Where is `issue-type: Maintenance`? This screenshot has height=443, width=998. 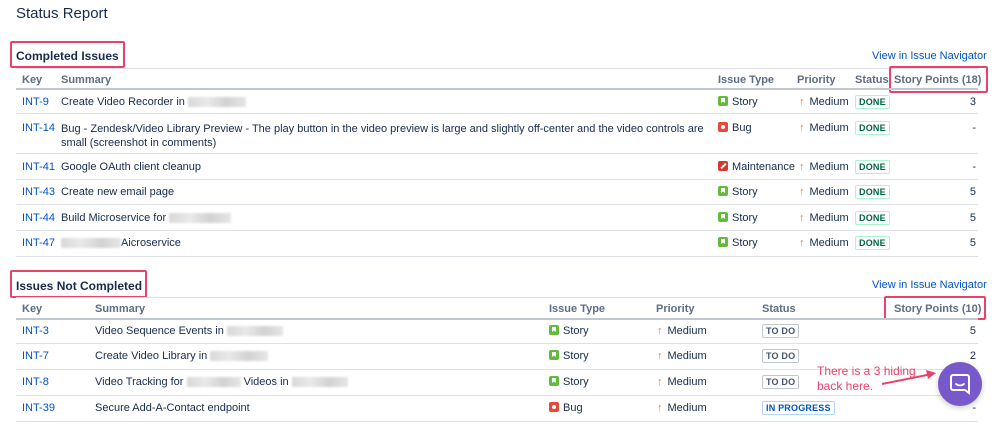
issue-type: Maintenance is located at coordinates (756, 167).